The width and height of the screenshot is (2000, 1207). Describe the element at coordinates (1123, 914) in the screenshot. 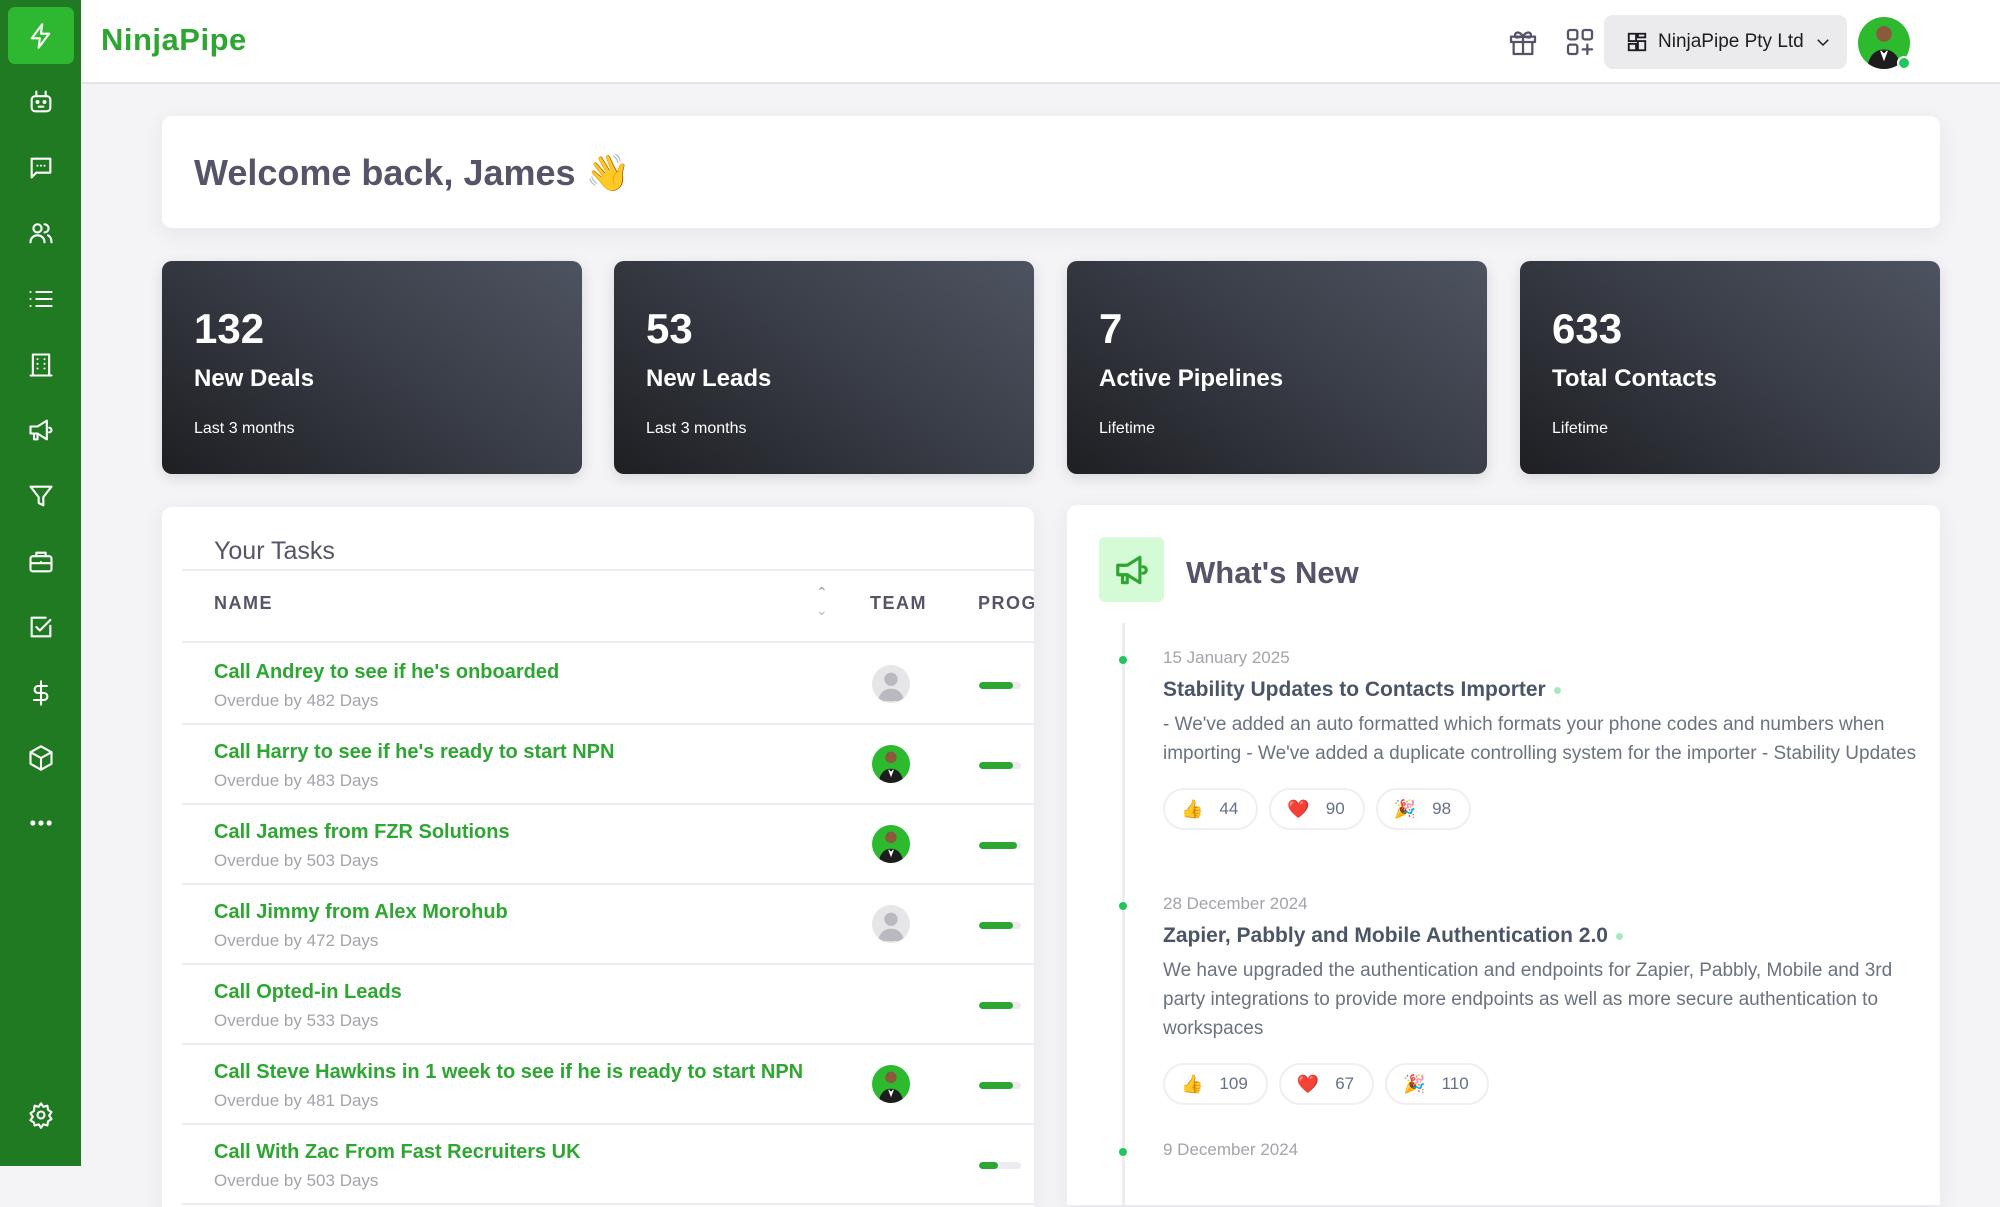

I see `timeline-line` at that location.